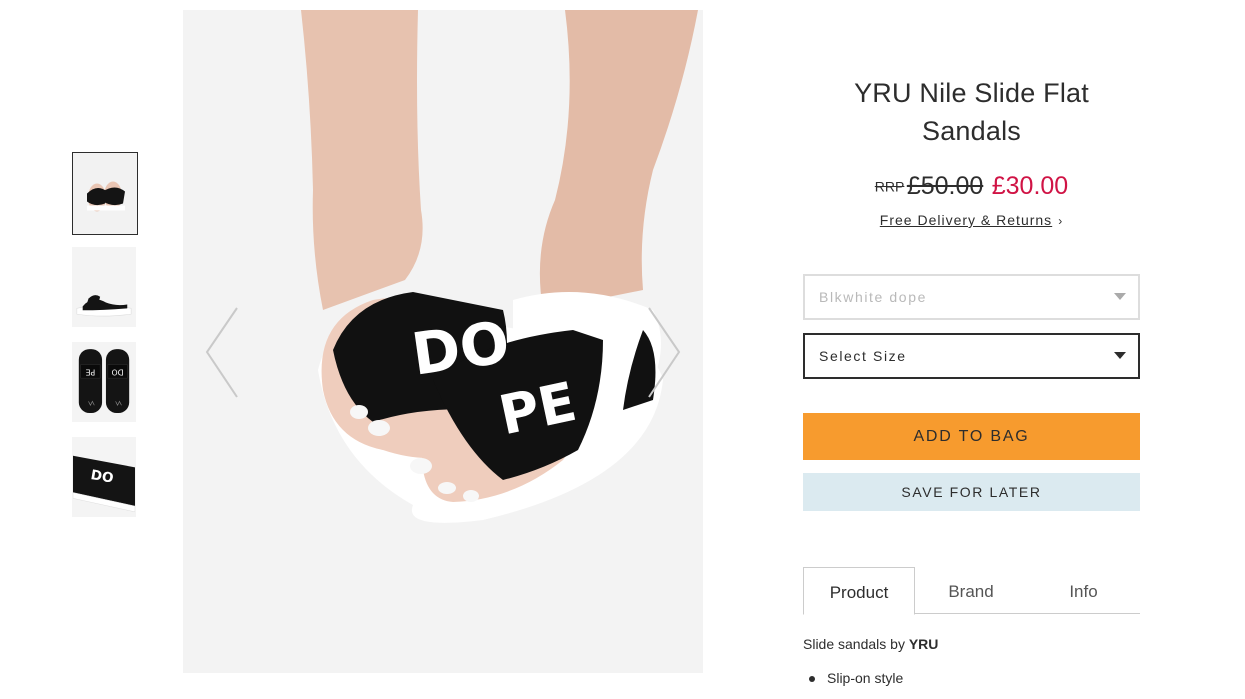  I want to click on description-brand: YRU, so click(923, 644).